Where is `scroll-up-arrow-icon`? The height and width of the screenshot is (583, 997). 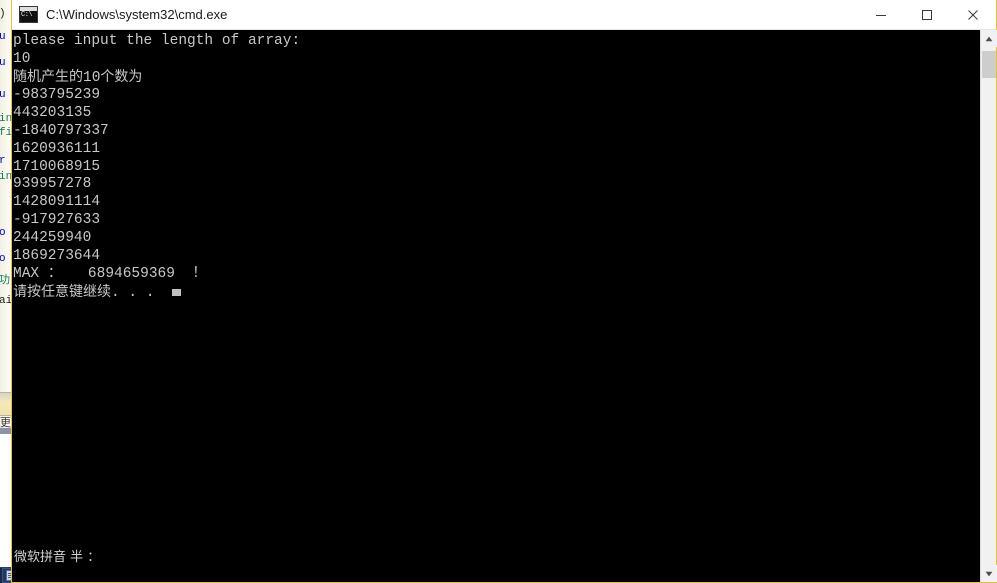 scroll-up-arrow-icon is located at coordinates (989, 38).